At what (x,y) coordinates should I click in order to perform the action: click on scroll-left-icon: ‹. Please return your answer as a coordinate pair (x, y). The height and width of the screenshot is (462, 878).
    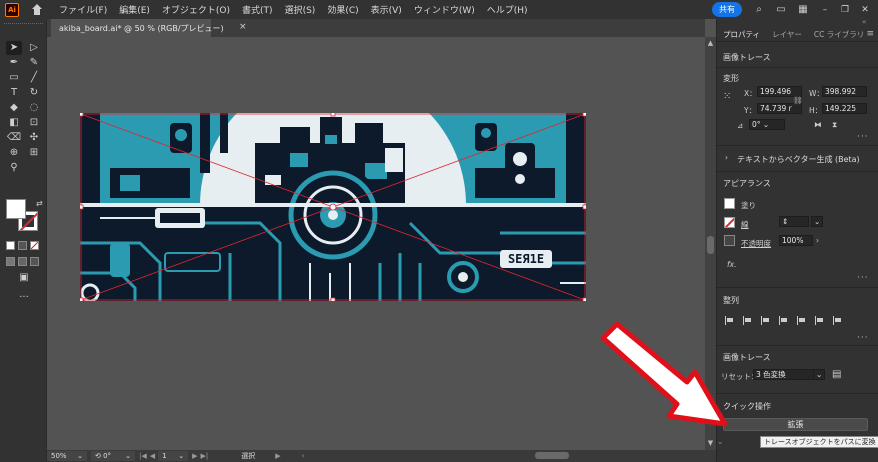
    Looking at the image, I should click on (303, 456).